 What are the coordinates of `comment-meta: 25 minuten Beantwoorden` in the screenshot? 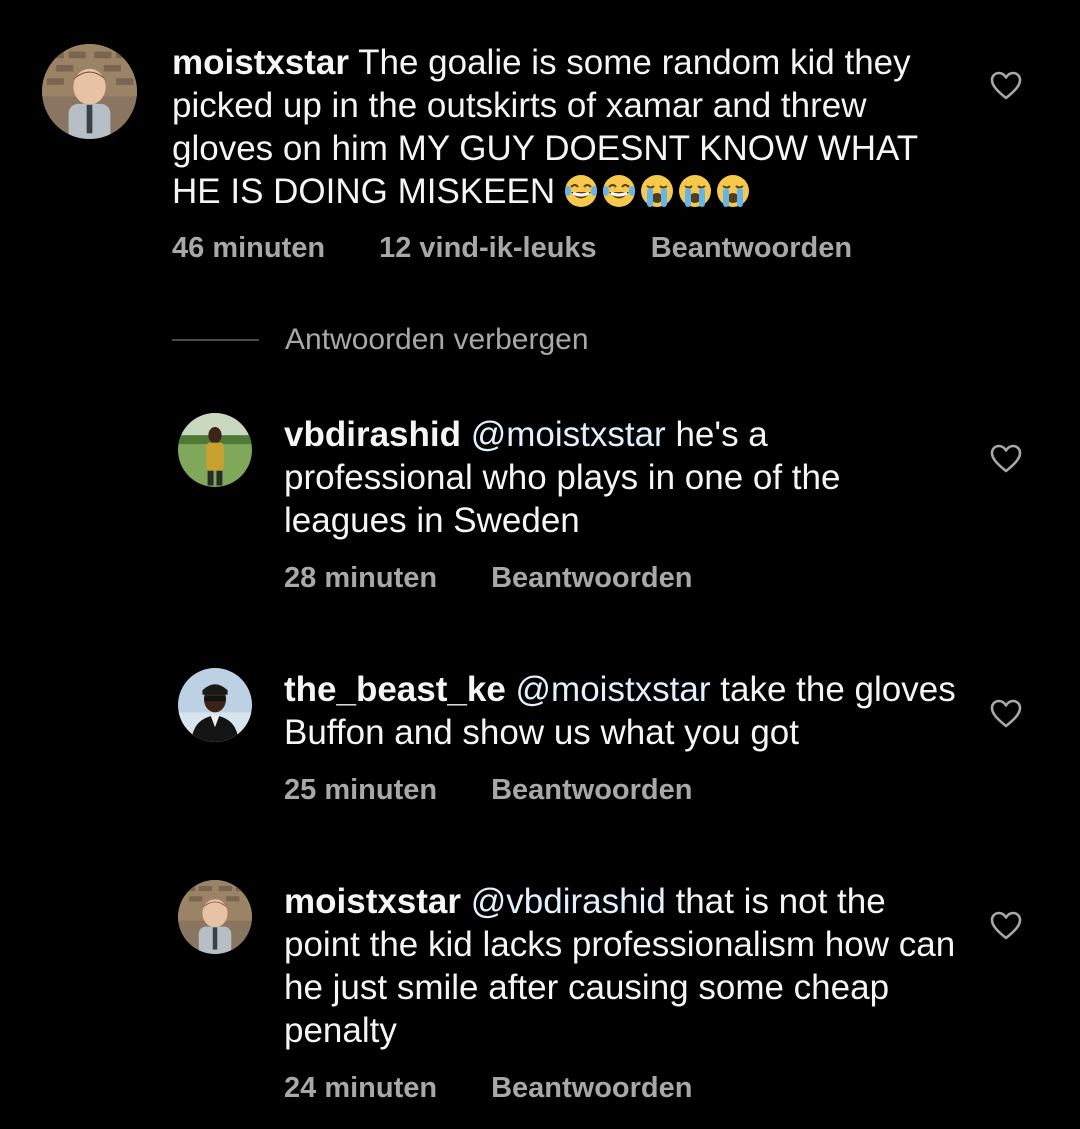 It's located at (515, 790).